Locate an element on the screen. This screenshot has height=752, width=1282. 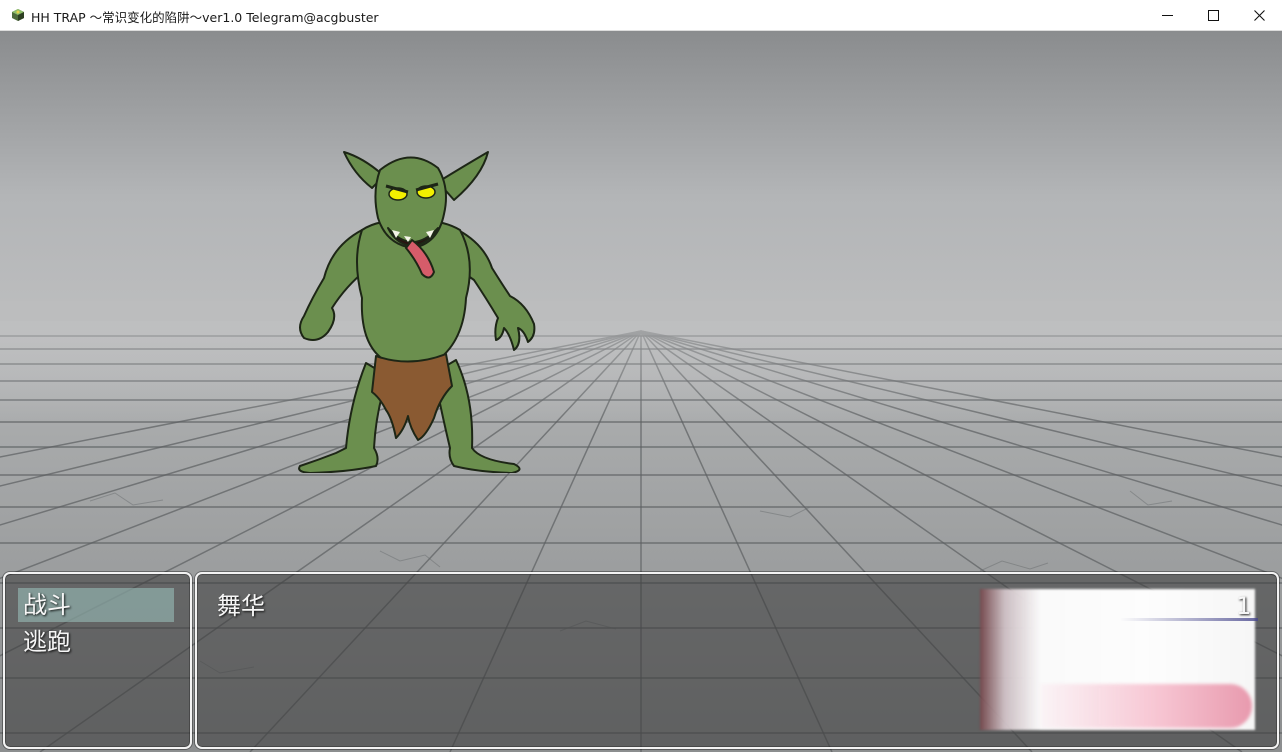
minimize-button is located at coordinates (1167, 15).